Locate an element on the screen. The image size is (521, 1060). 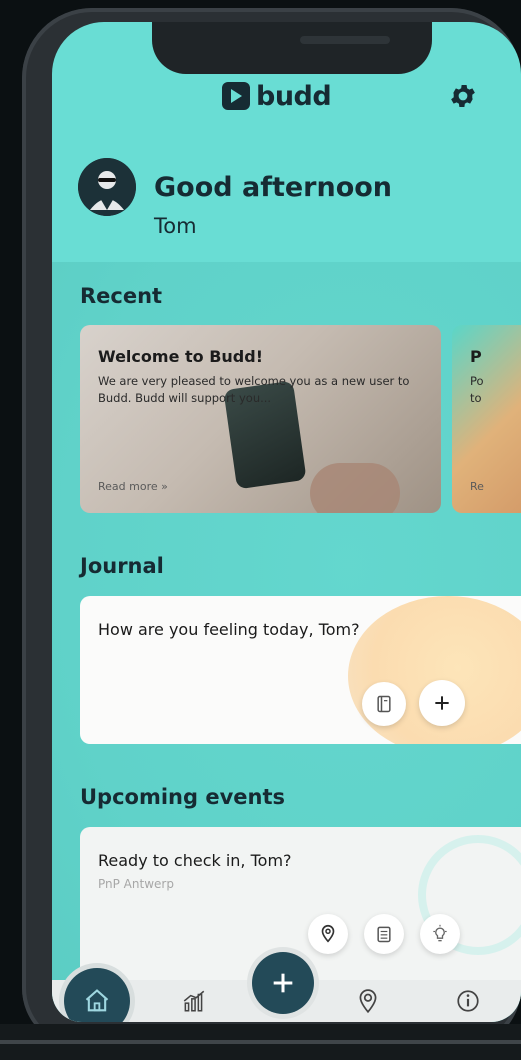
read-more-link: Read more » is located at coordinates (133, 486).